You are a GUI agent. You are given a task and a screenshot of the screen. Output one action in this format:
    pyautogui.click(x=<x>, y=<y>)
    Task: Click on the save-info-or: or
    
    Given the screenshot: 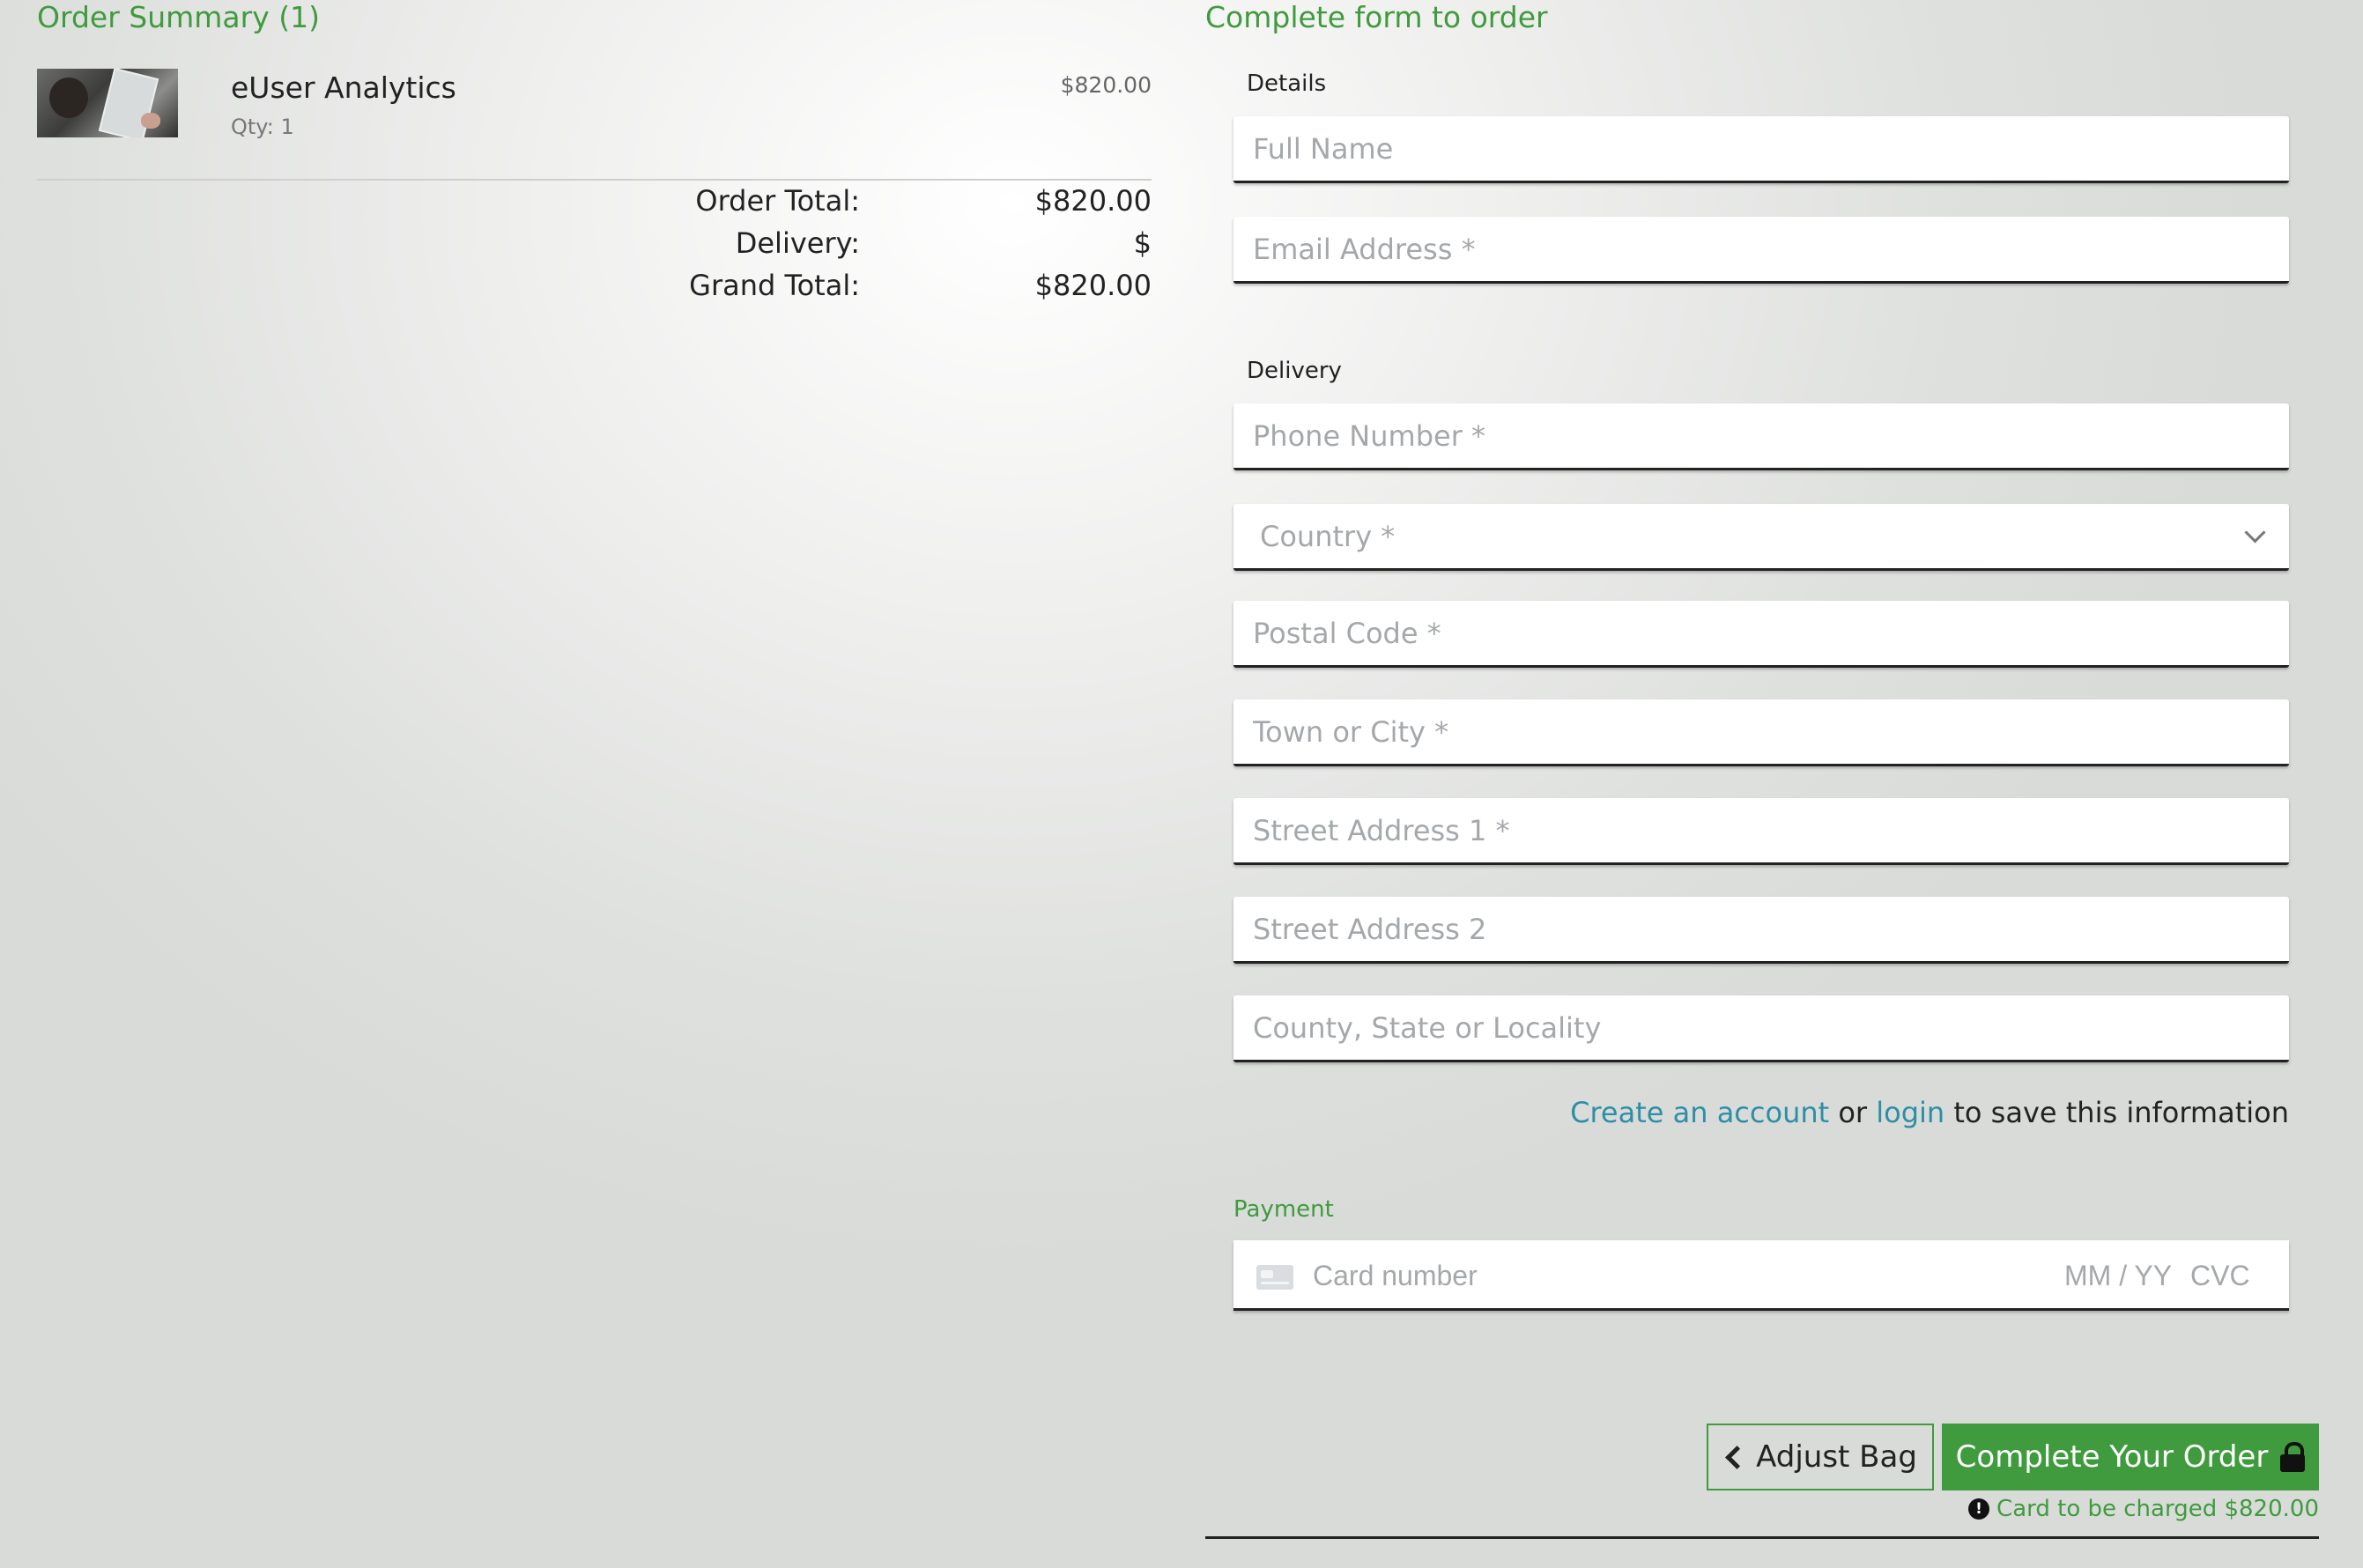 What is the action you would take?
    pyautogui.click(x=1853, y=1112)
    